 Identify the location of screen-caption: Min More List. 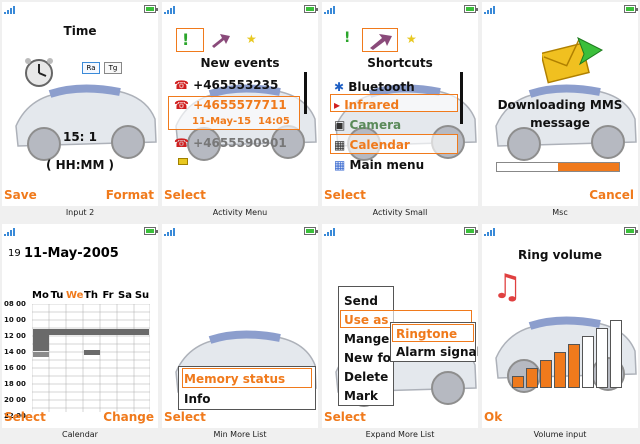
(240, 434).